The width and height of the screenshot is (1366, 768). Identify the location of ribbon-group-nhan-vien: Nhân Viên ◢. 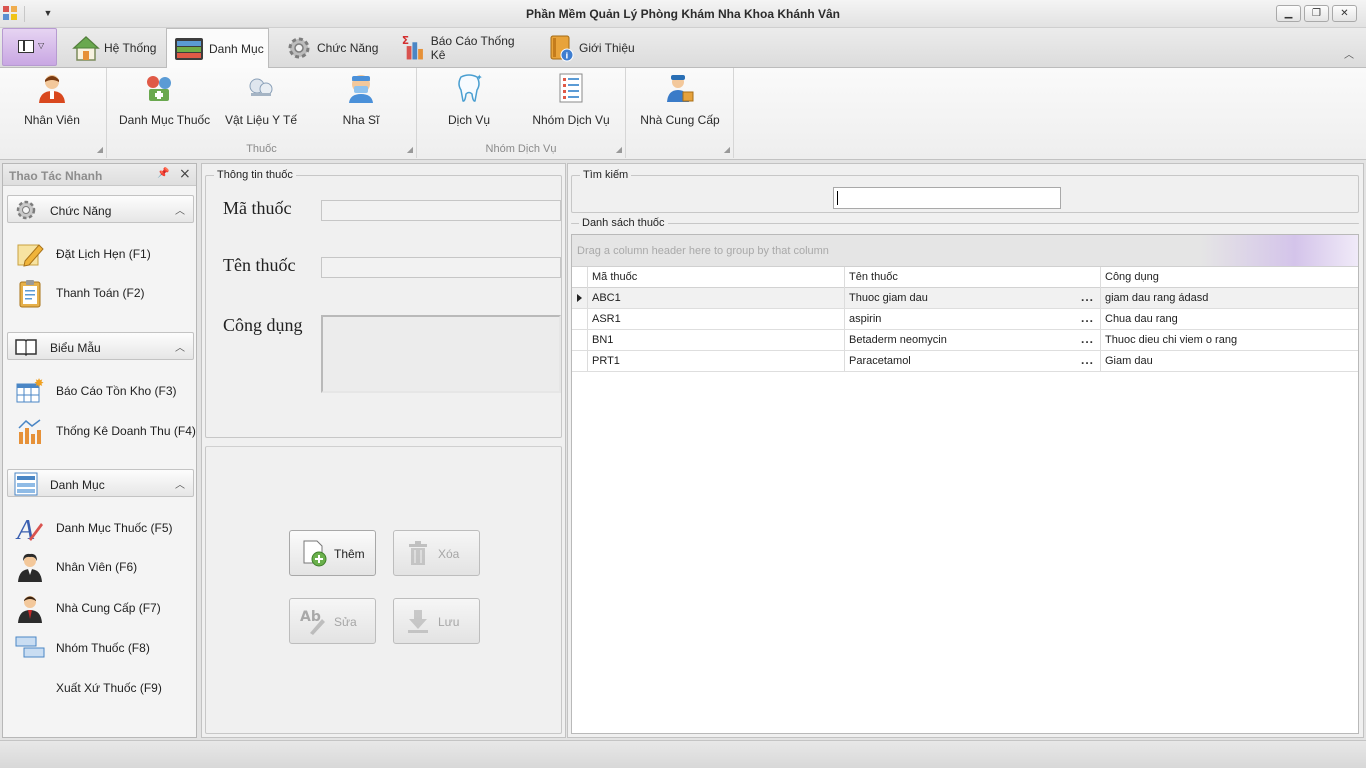
(53, 113).